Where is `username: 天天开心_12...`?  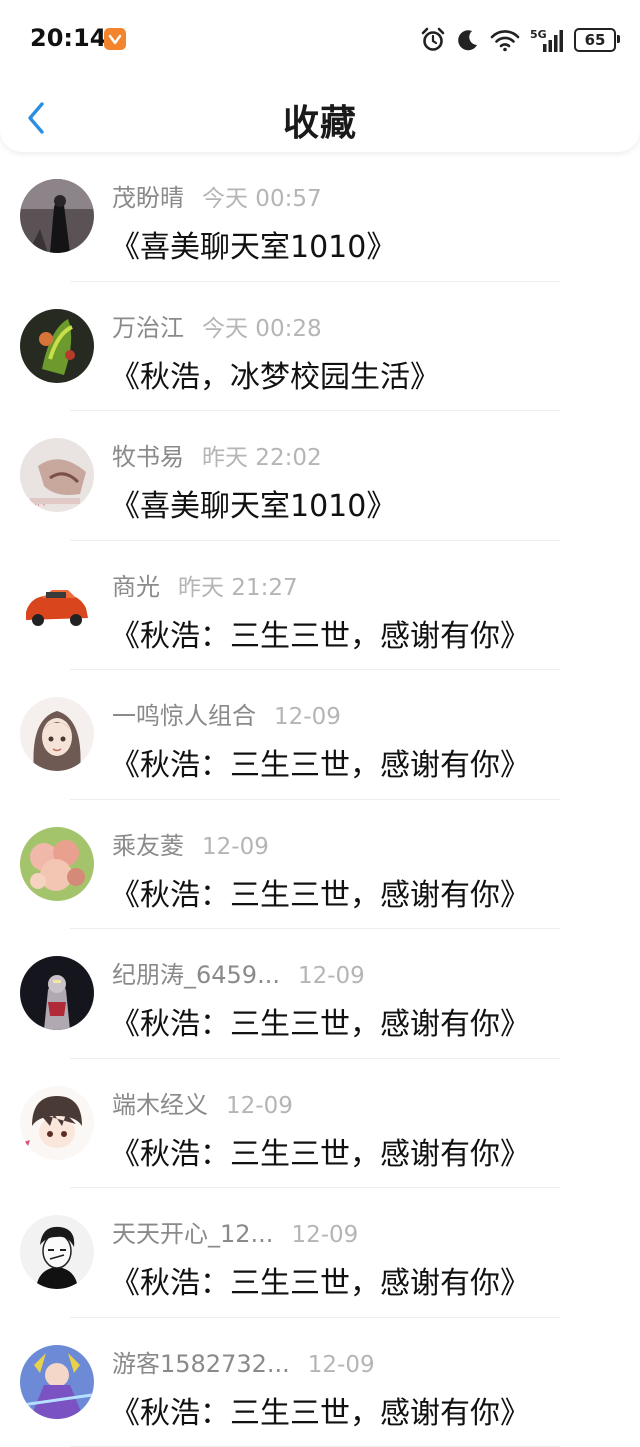
username: 天天开心_12... is located at coordinates (192, 1231).